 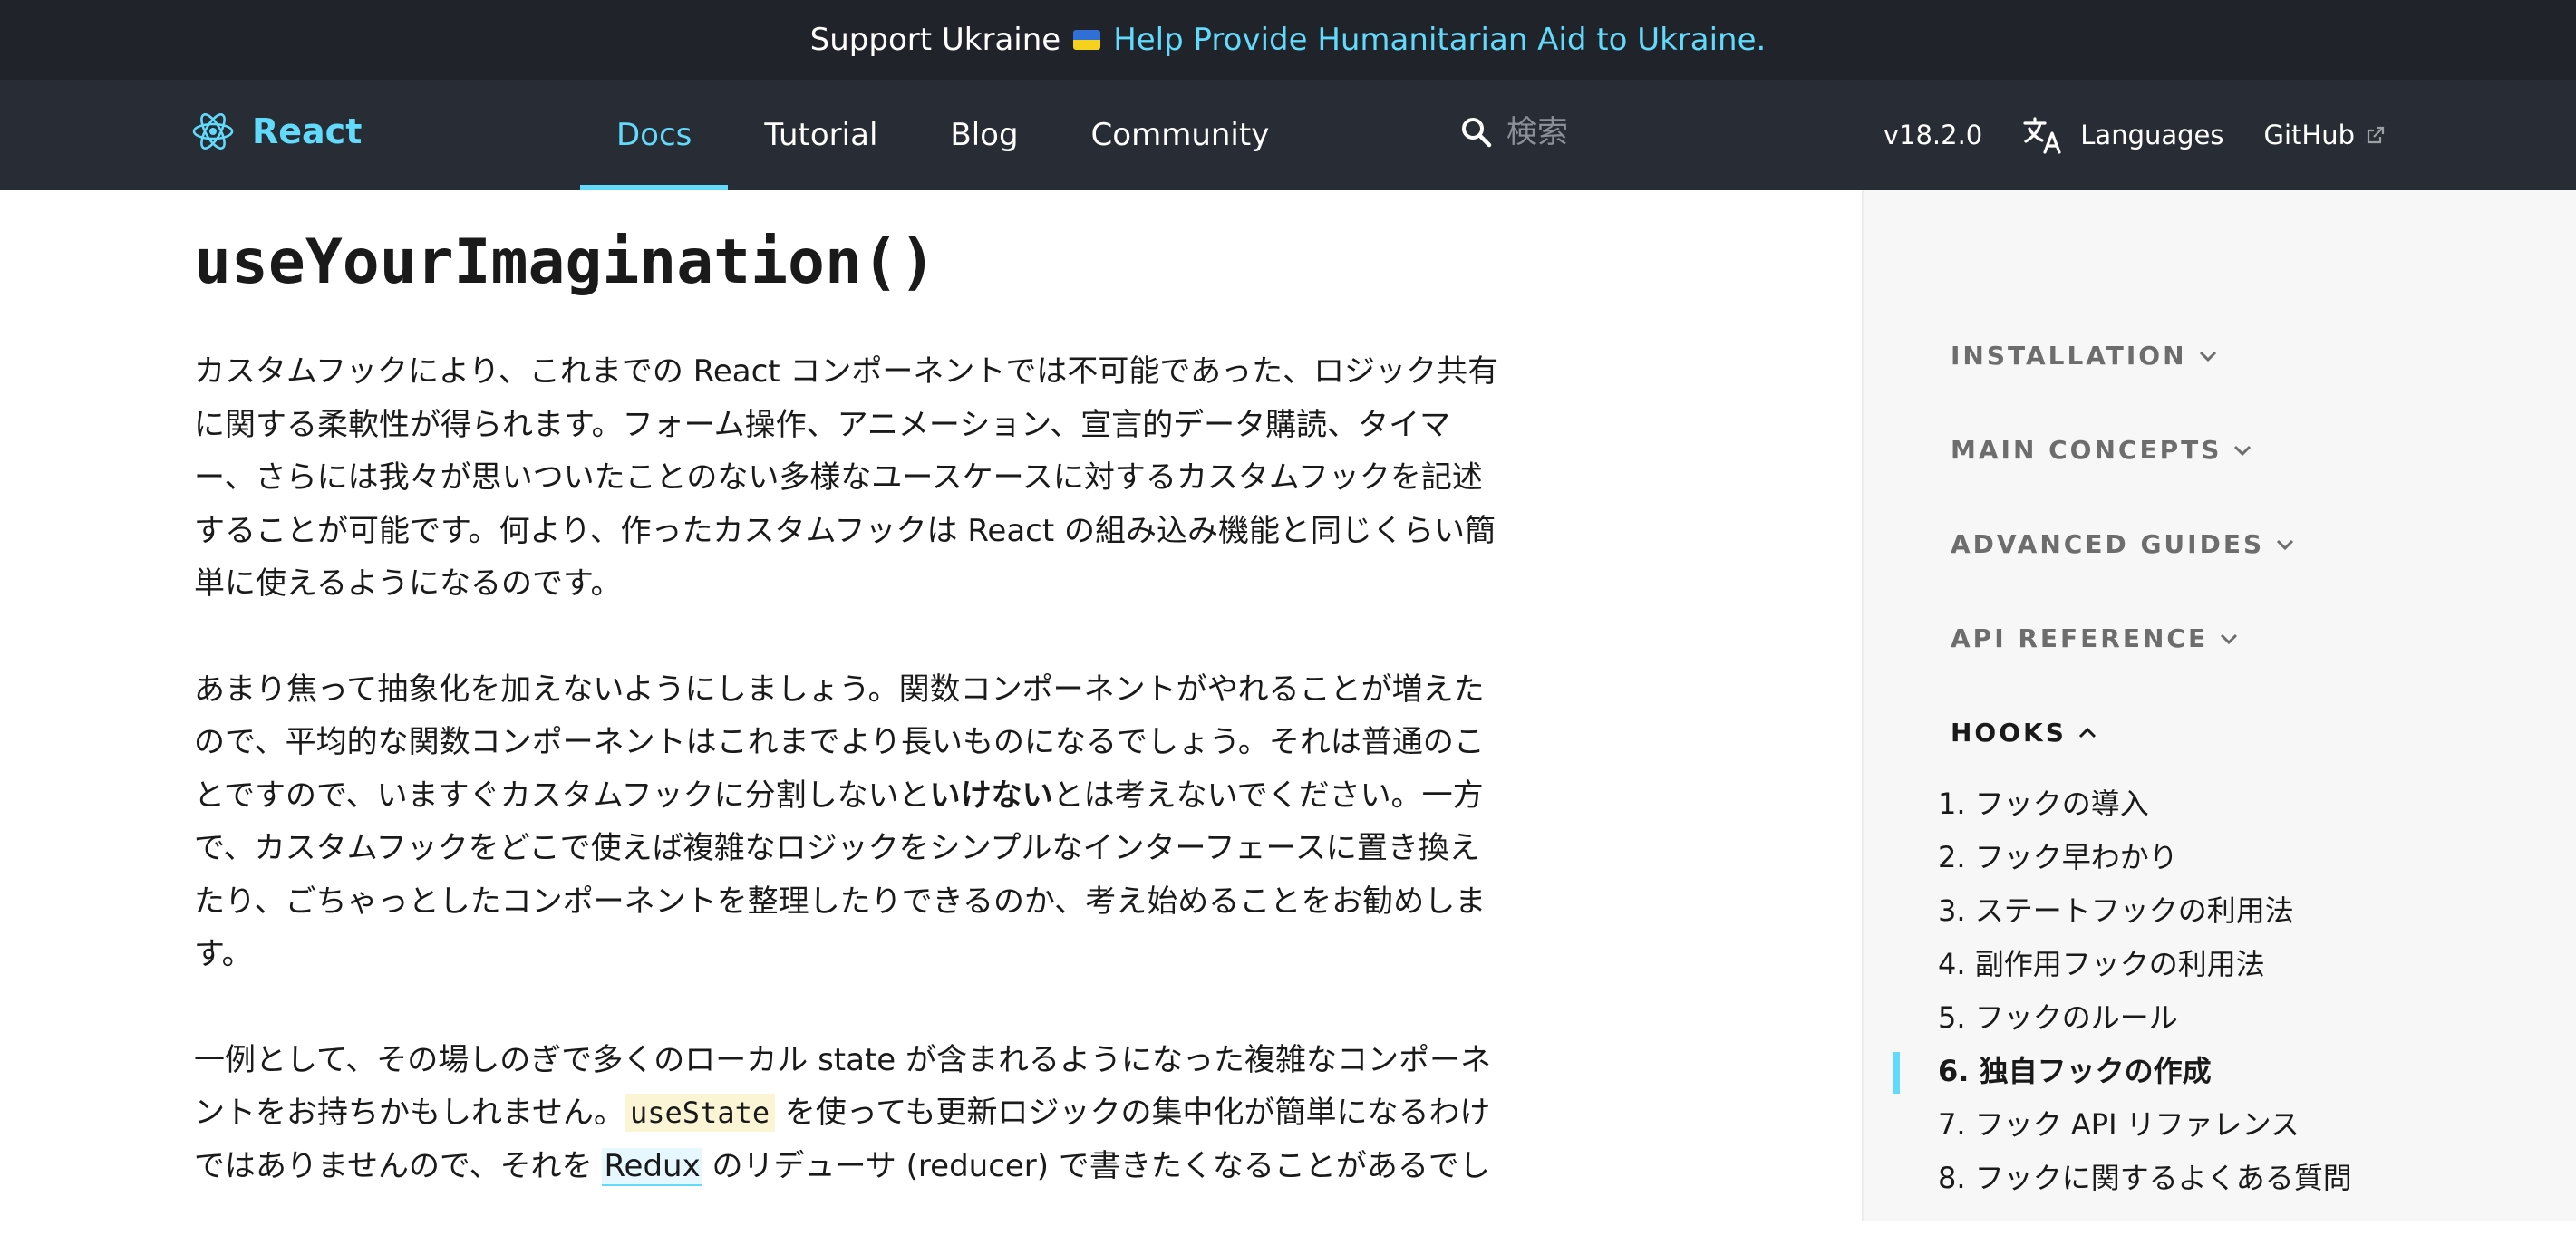 What do you see at coordinates (2145, 1125) in the screenshot?
I see `sidebar-item-hooks-reference: 7. フック API リファレンス` at bounding box center [2145, 1125].